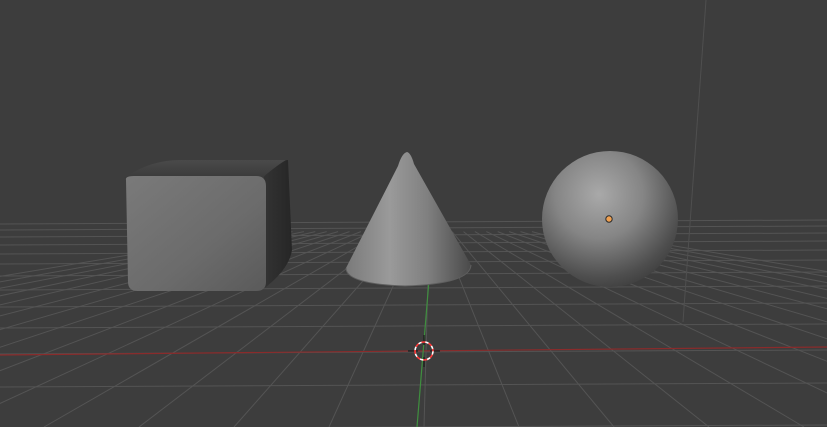 The height and width of the screenshot is (427, 827). I want to click on cone-object, so click(408, 219).